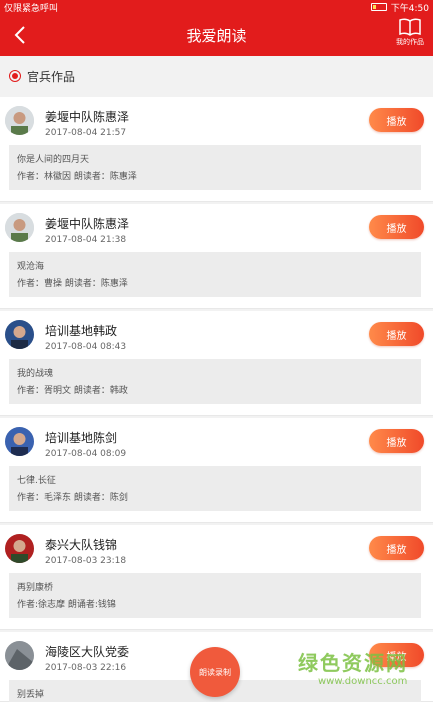  Describe the element at coordinates (215, 595) in the screenshot. I see `work-info: 再别康桥 作者:徐志摩 朗诵者:钱锦` at that location.